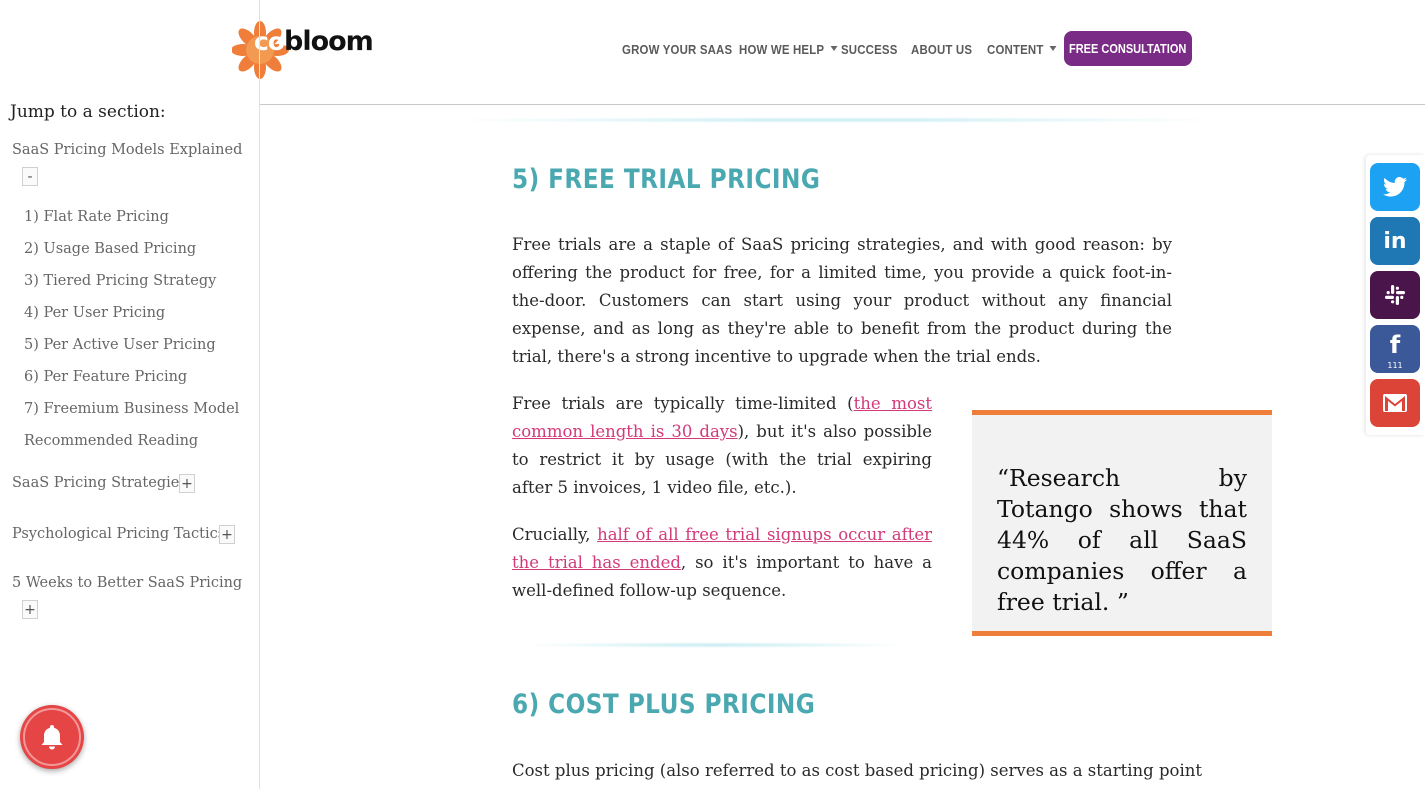 The width and height of the screenshot is (1425, 789). I want to click on section-heading-cost-plus: 6) COST PLUS PRICING, so click(664, 704).